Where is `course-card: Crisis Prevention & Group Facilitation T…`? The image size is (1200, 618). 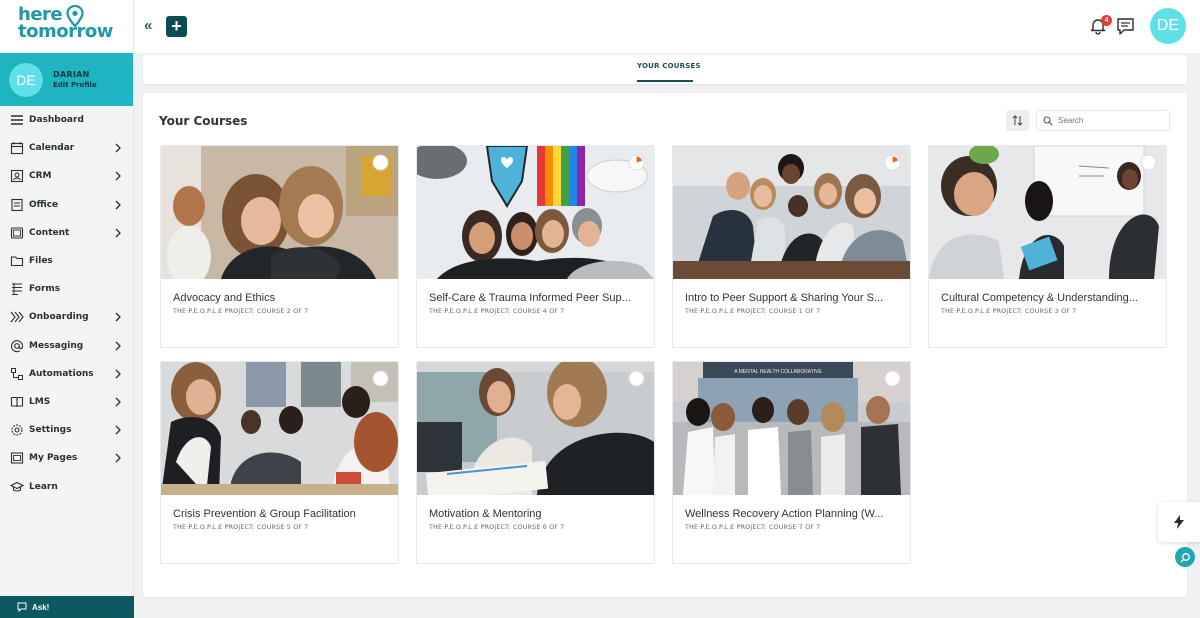 course-card: Crisis Prevention & Group Facilitation T… is located at coordinates (279, 462).